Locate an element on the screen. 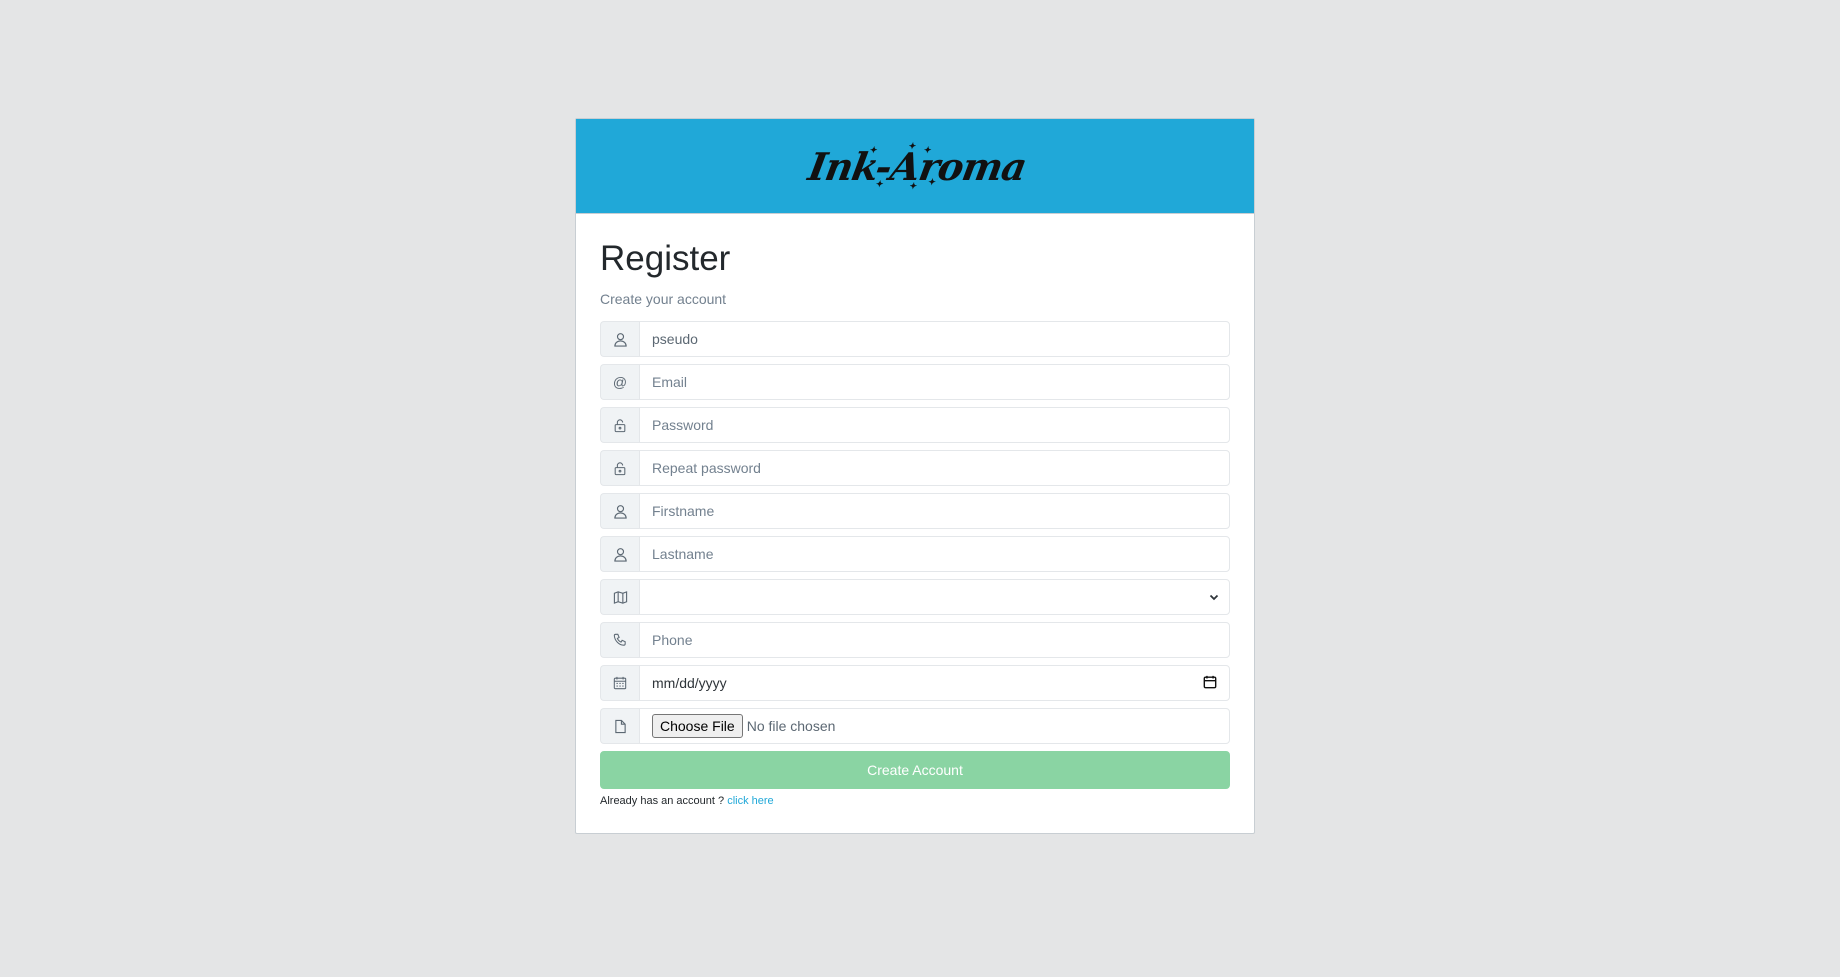  lastname-input: Lastname is located at coordinates (934, 554).